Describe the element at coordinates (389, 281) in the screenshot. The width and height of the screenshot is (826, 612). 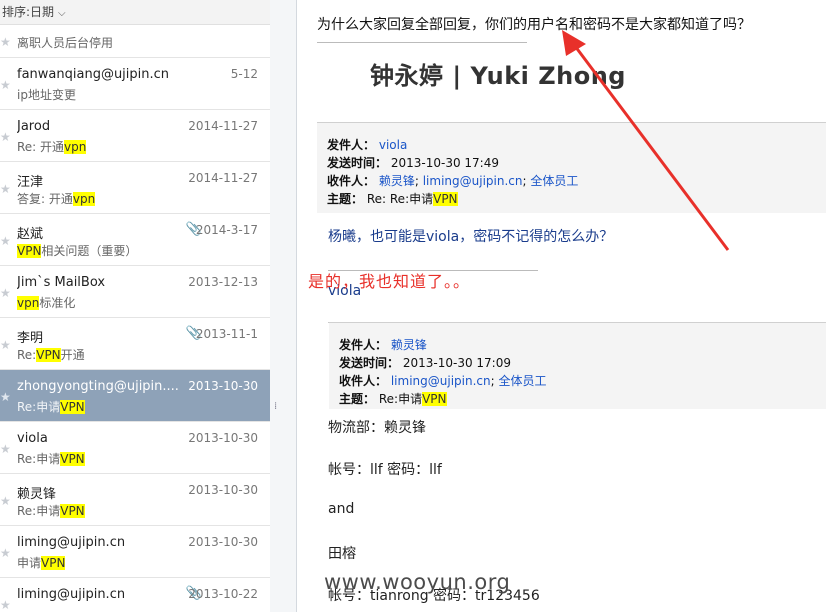
I see `annotation-text: 是的，我也知道了。。` at that location.